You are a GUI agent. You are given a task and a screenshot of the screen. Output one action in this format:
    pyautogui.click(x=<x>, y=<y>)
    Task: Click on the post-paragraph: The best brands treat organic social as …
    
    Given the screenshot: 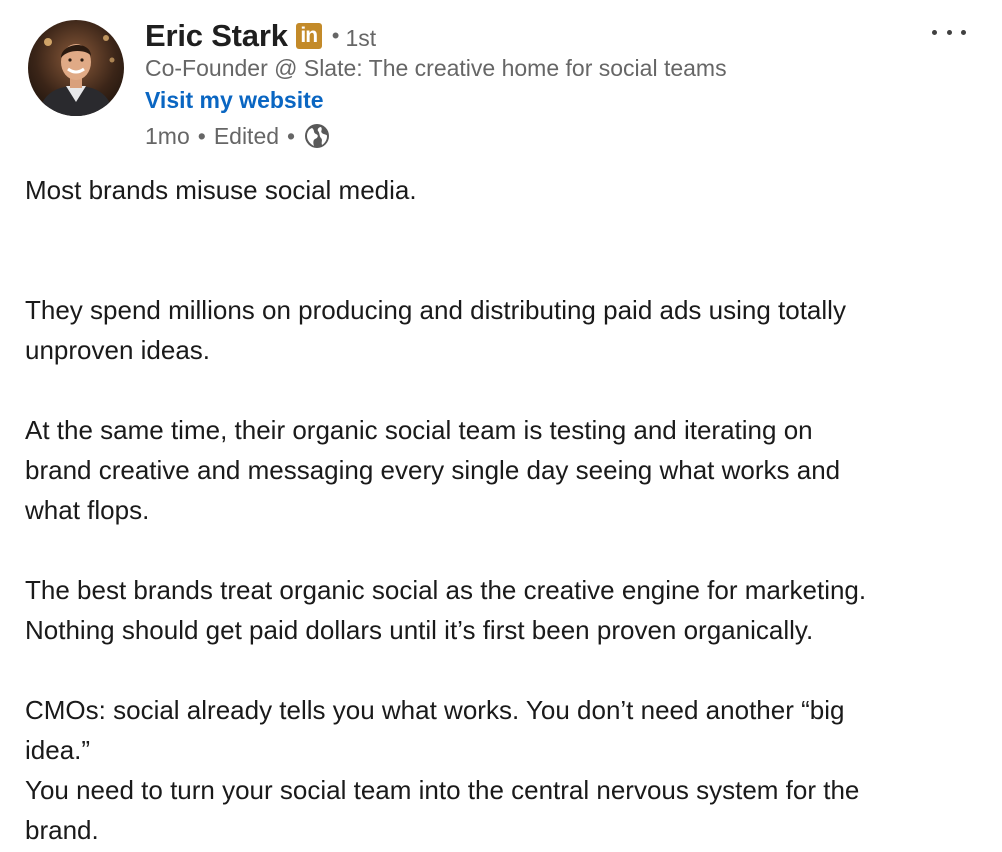 What is the action you would take?
    pyautogui.click(x=446, y=610)
    